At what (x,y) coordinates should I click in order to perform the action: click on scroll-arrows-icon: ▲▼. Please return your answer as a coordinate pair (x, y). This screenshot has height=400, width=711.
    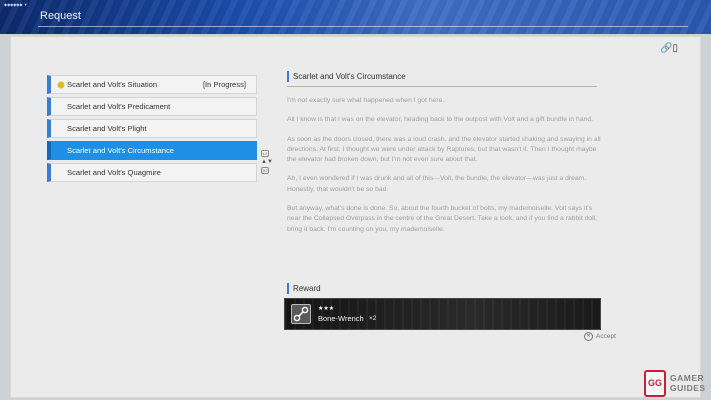
    Looking at the image, I should click on (267, 162).